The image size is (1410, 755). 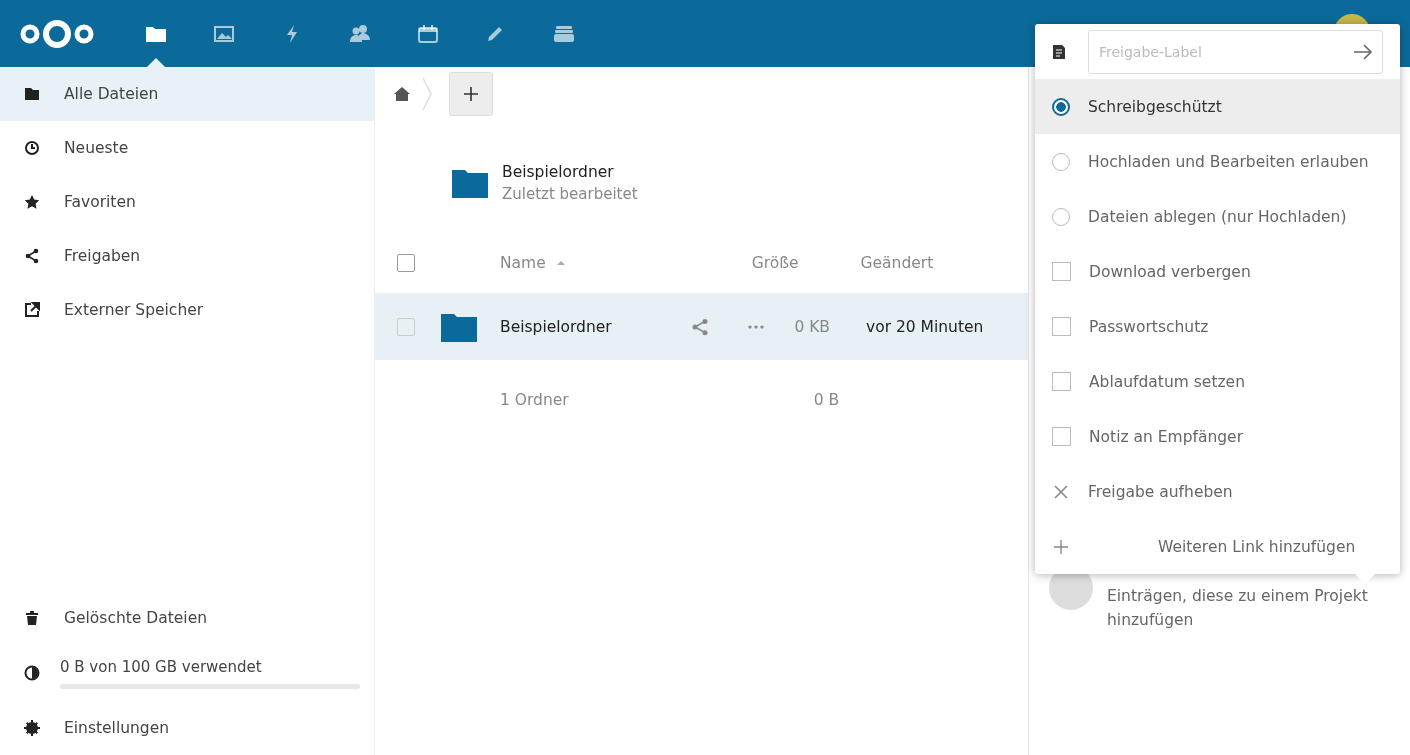 I want to click on sidebar-item: Favoriten, so click(x=187, y=202).